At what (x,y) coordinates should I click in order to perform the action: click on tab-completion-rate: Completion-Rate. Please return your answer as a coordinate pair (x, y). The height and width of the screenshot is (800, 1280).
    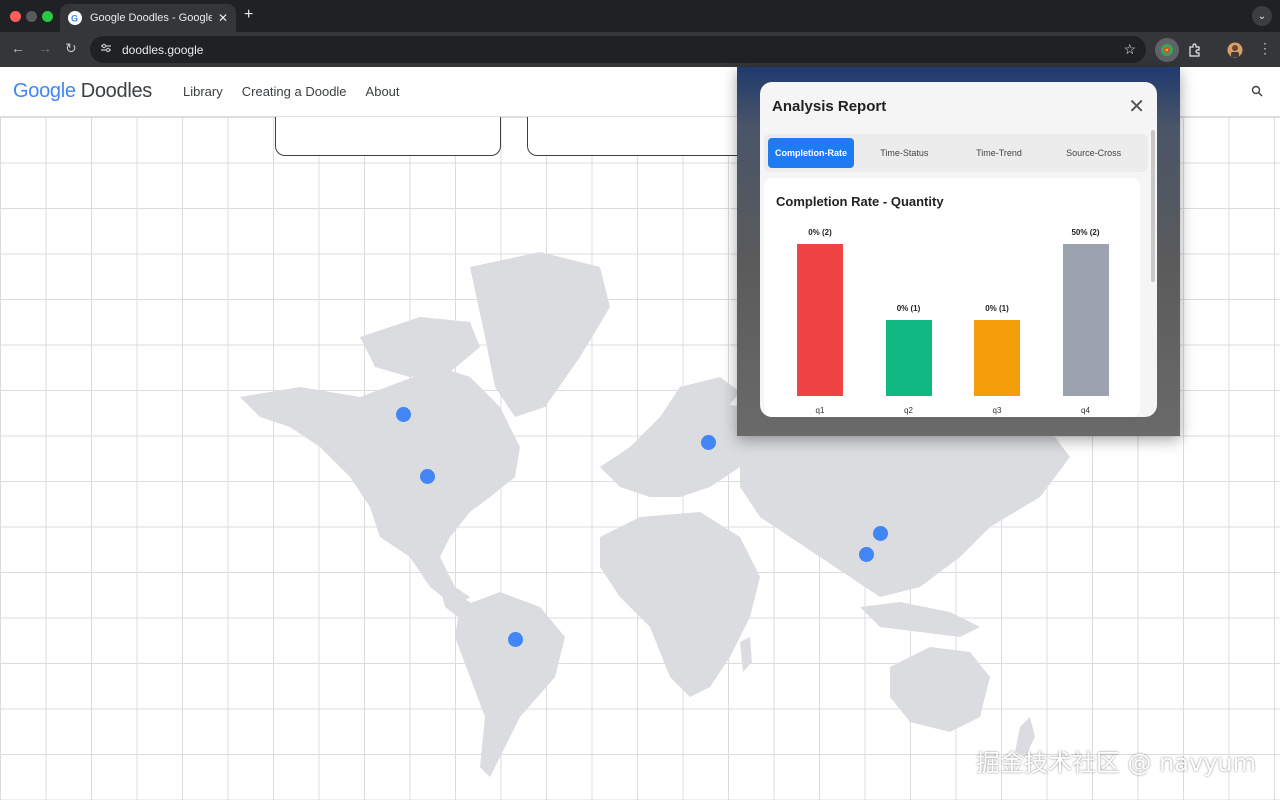
    Looking at the image, I should click on (811, 153).